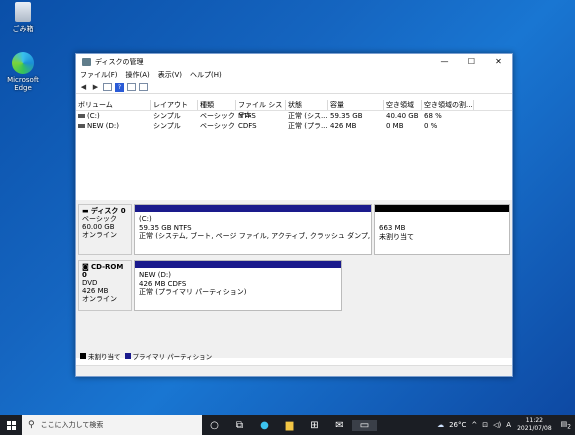 The image size is (575, 435). I want to click on cdrom-0-size: 426 MB, so click(95, 291).